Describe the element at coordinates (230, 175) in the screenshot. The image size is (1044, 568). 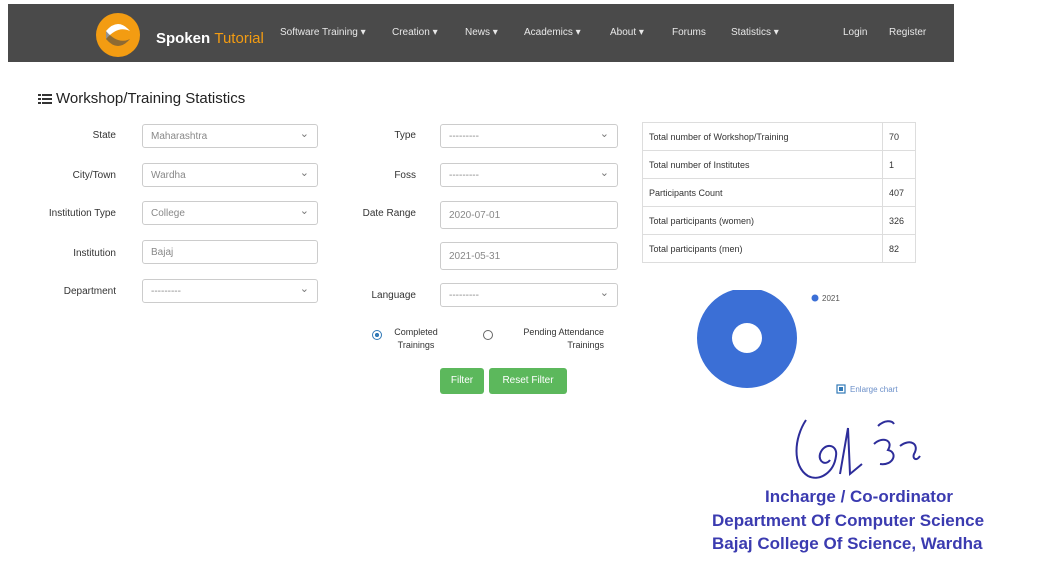
I see `city-select: Wardha` at that location.